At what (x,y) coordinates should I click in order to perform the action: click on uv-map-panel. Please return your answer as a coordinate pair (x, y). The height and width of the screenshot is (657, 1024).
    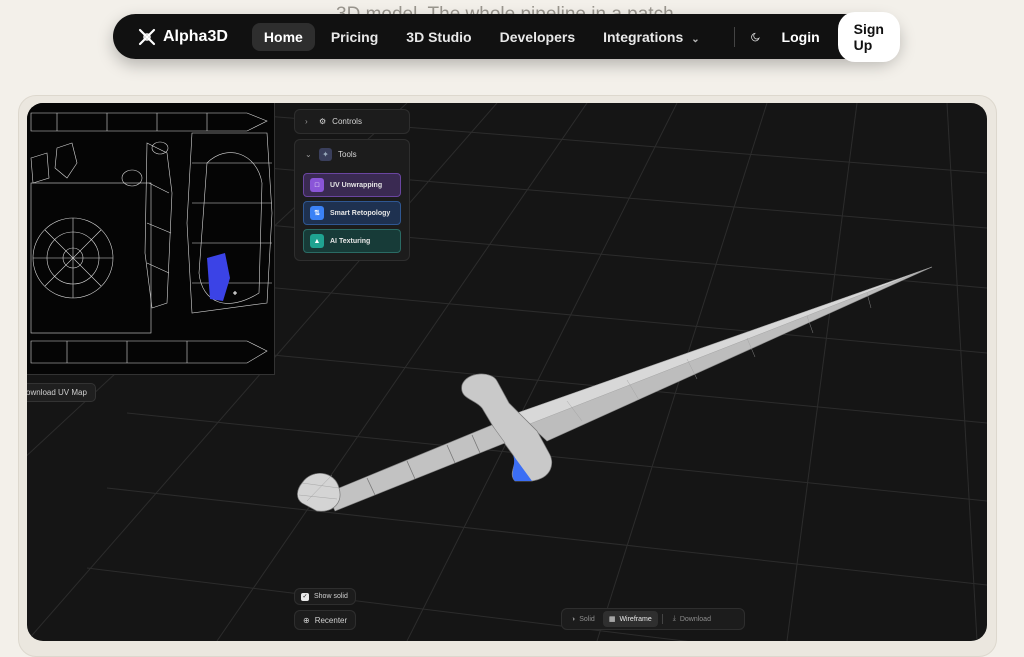
    Looking at the image, I should click on (151, 239).